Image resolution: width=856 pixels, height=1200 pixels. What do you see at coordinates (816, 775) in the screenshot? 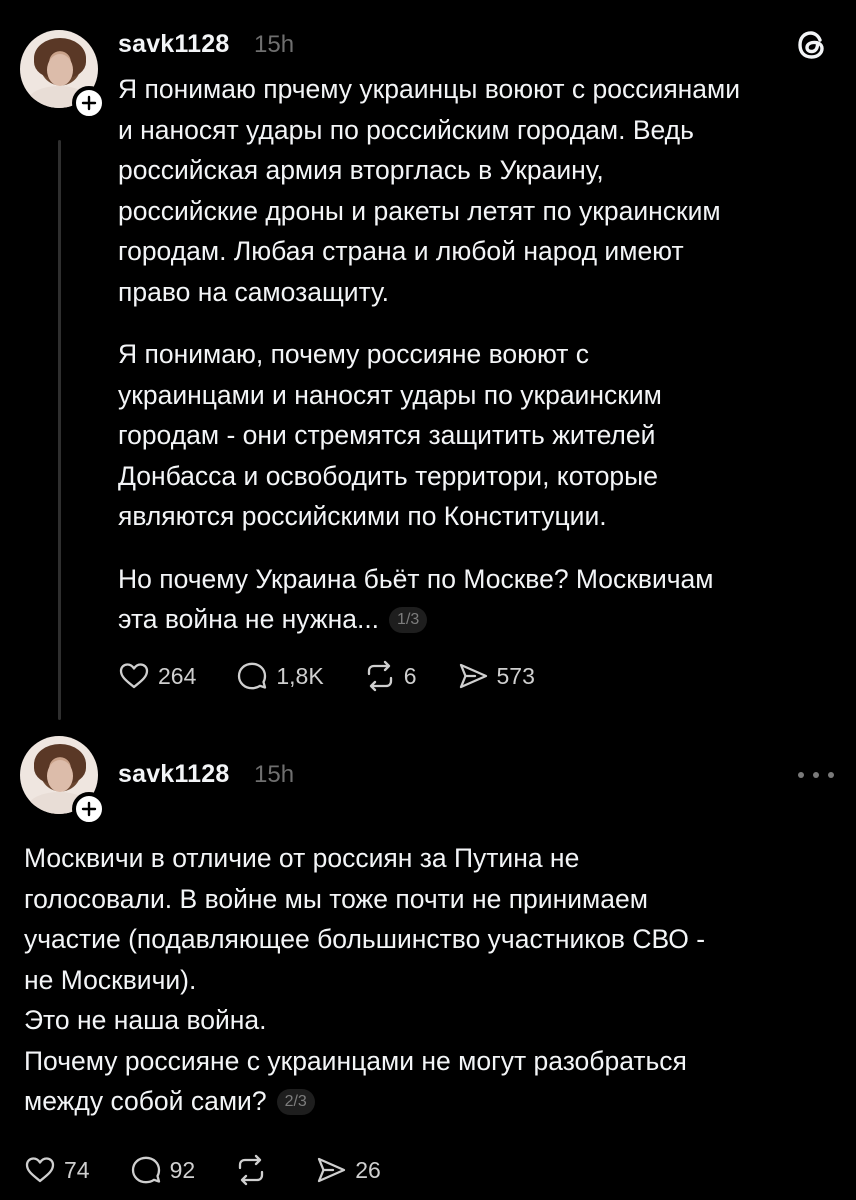
I see `more-dots-icon` at bounding box center [816, 775].